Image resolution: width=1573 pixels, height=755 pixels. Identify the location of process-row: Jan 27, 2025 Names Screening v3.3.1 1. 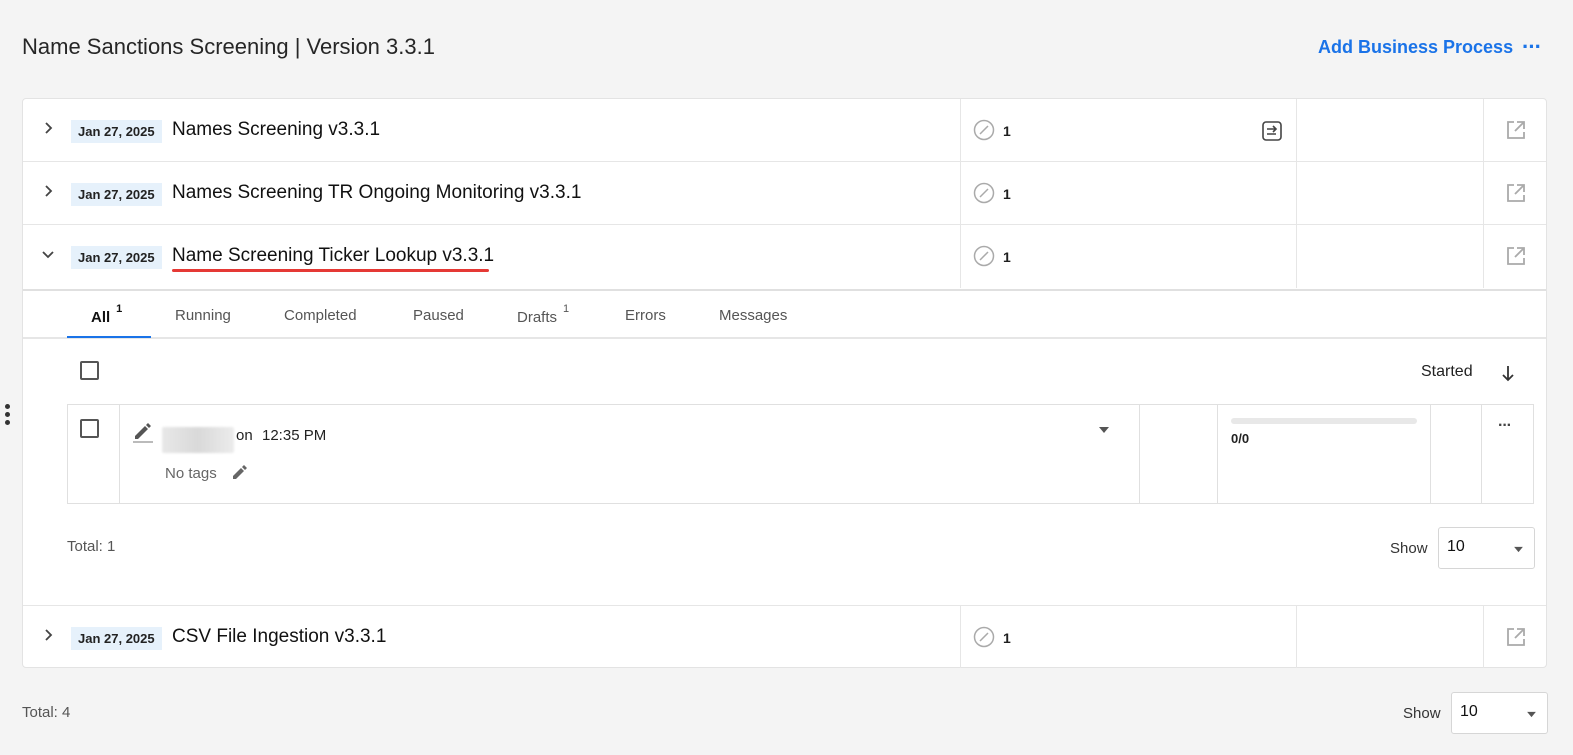
(784, 130).